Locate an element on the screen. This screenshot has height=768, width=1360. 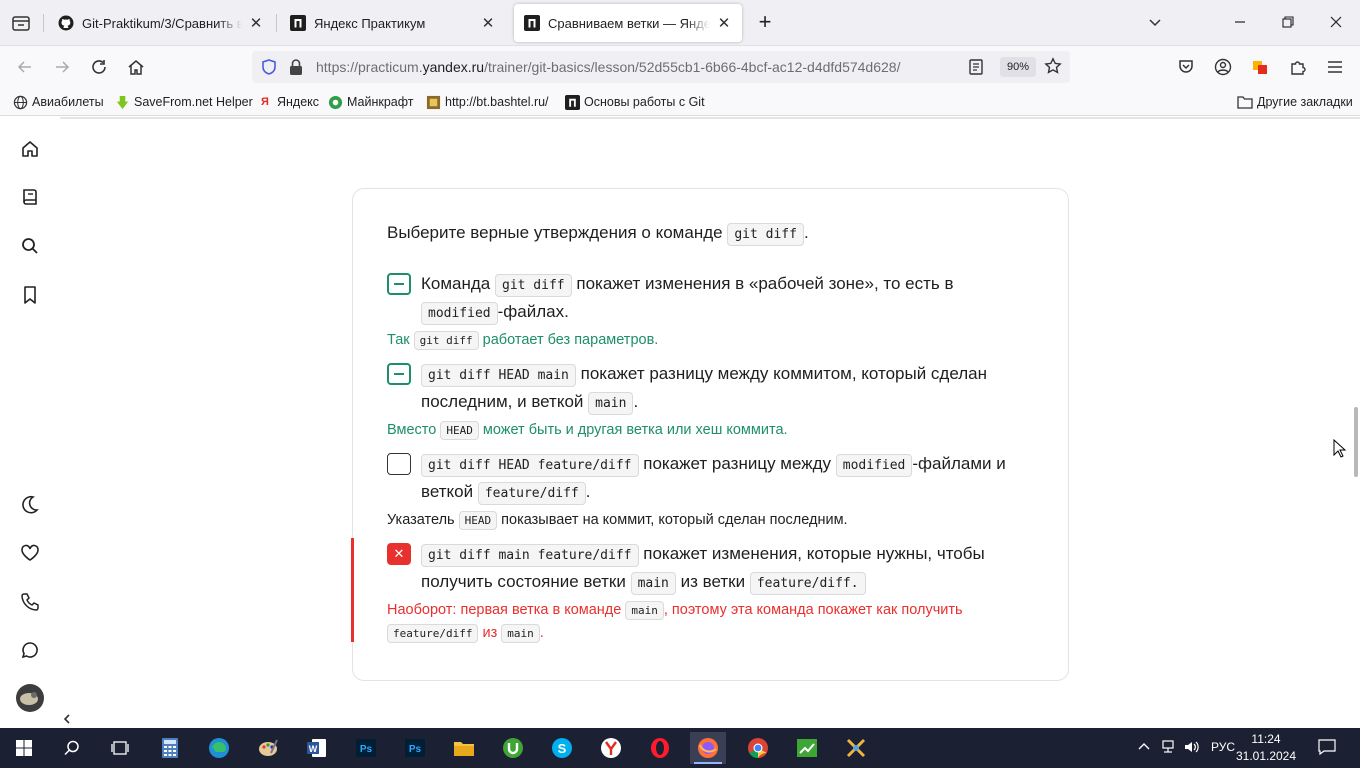
horizontal-scrollbar is located at coordinates (710, 719).